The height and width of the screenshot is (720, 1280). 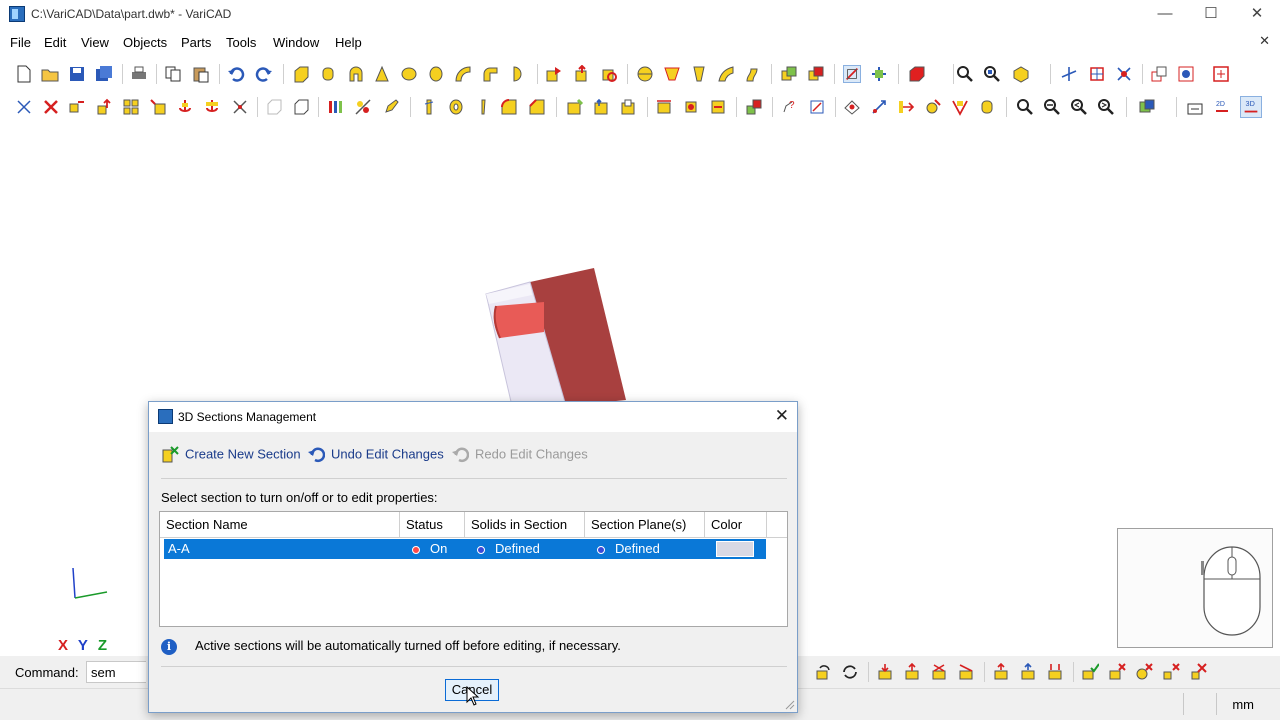 What do you see at coordinates (104, 107) in the screenshot?
I see `move-object-icon` at bounding box center [104, 107].